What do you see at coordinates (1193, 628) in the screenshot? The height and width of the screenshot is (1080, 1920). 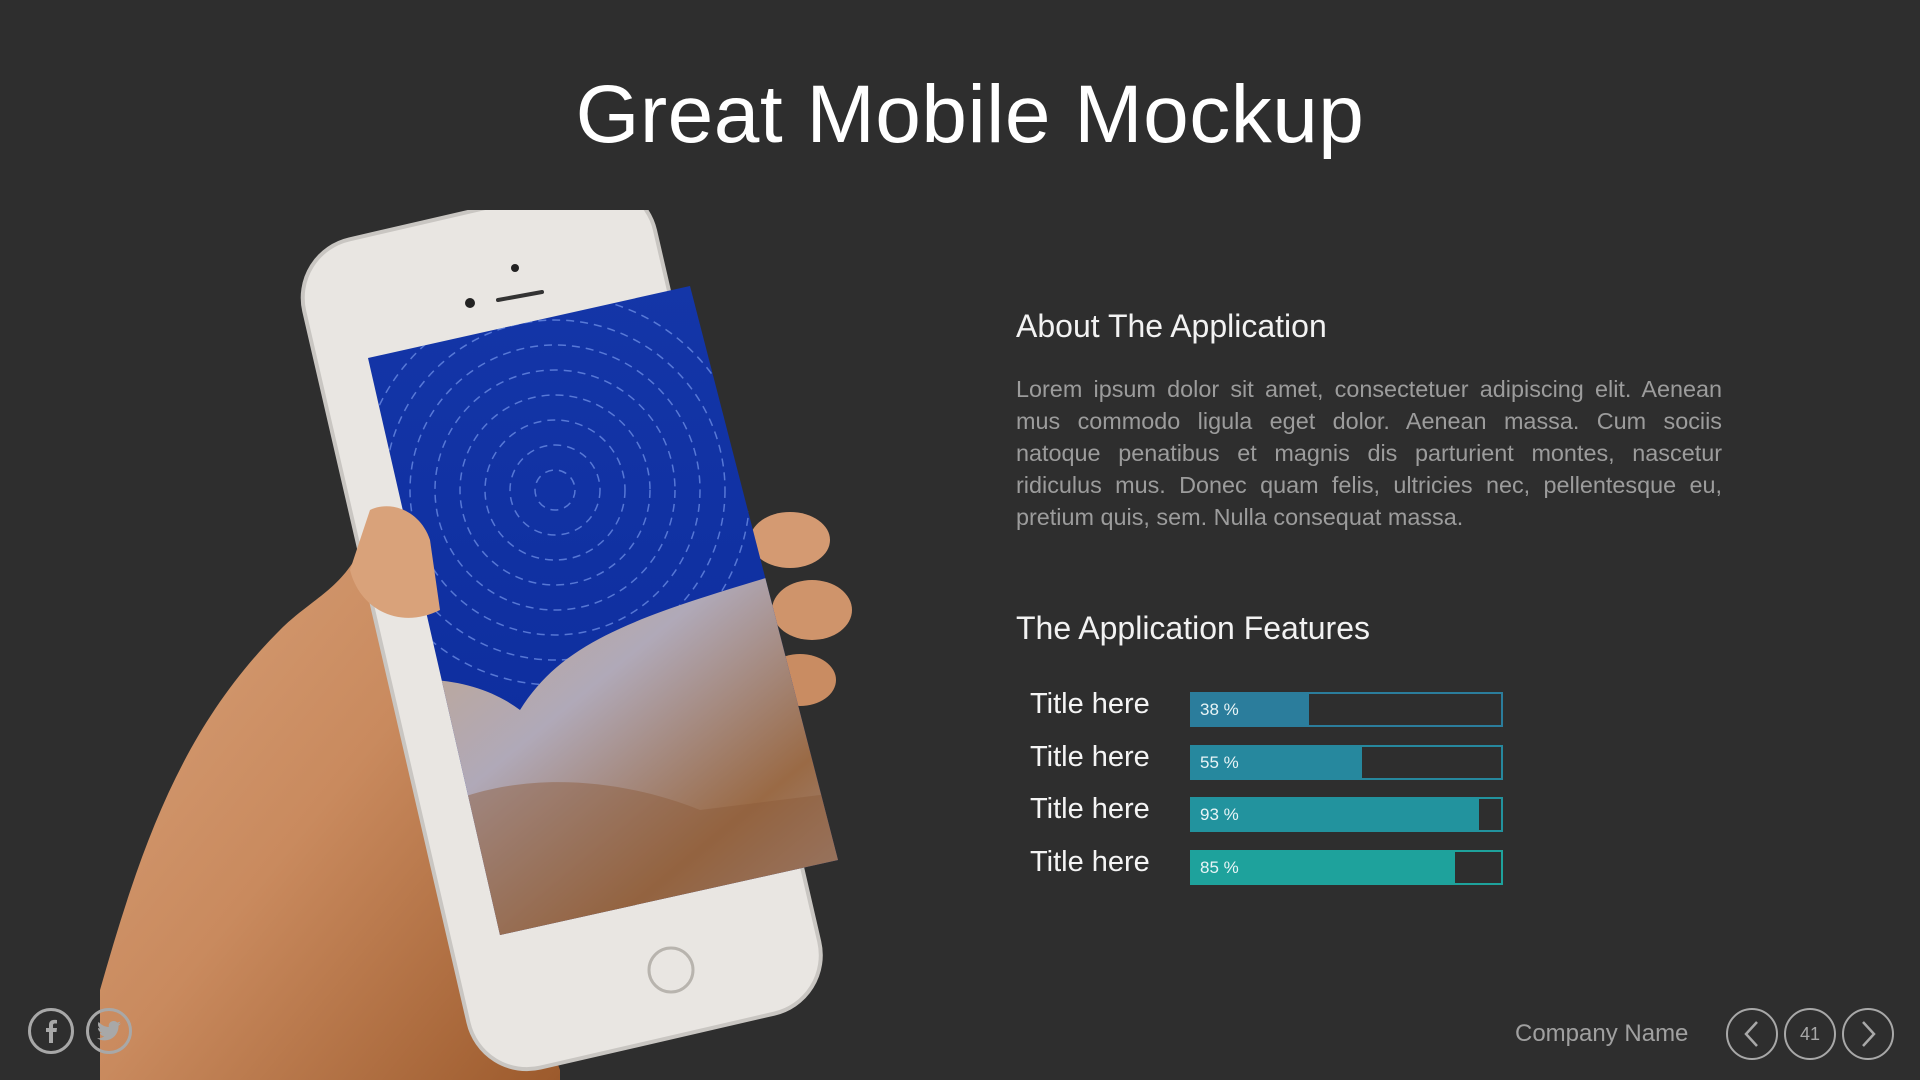 I see `features-heading: The Application Features` at bounding box center [1193, 628].